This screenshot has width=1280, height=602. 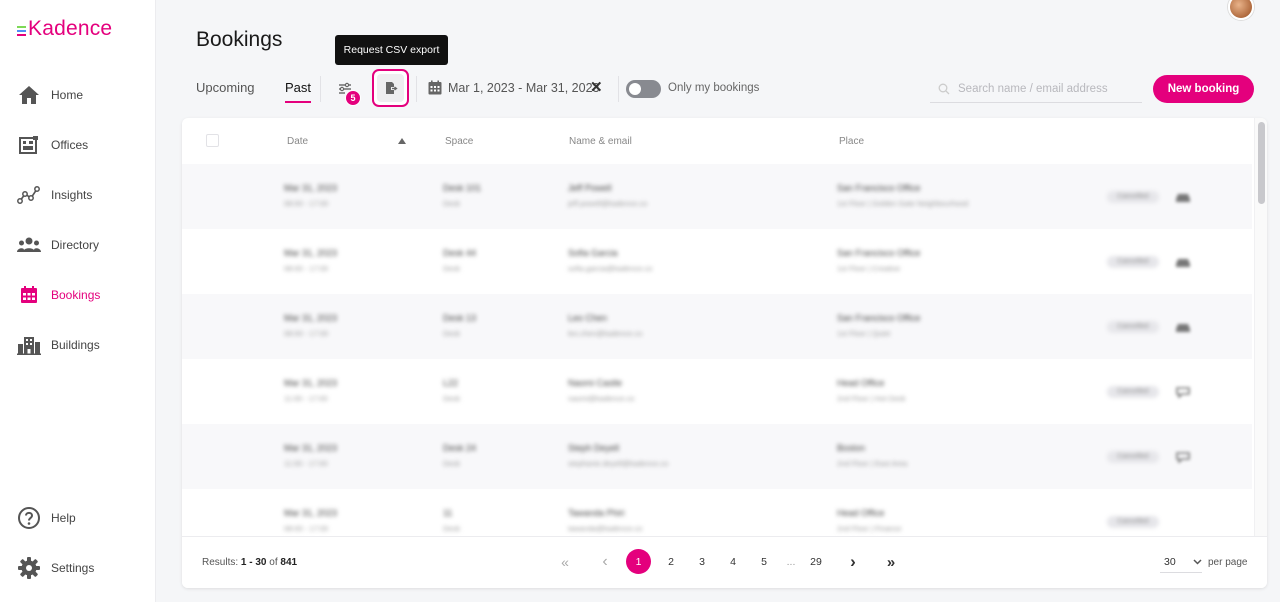 What do you see at coordinates (29, 345) in the screenshot?
I see `building-icon` at bounding box center [29, 345].